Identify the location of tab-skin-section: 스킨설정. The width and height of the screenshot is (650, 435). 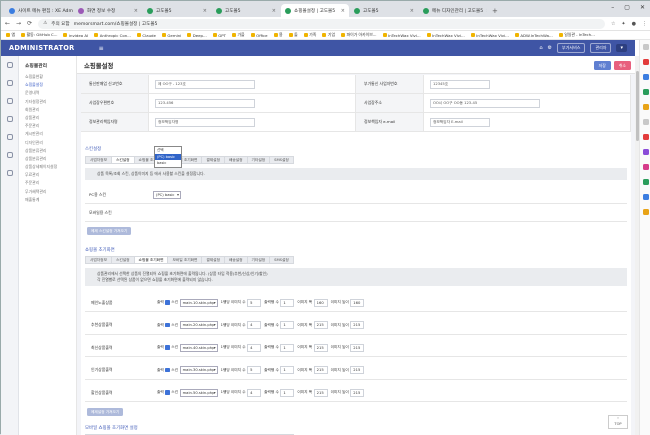
(122, 160).